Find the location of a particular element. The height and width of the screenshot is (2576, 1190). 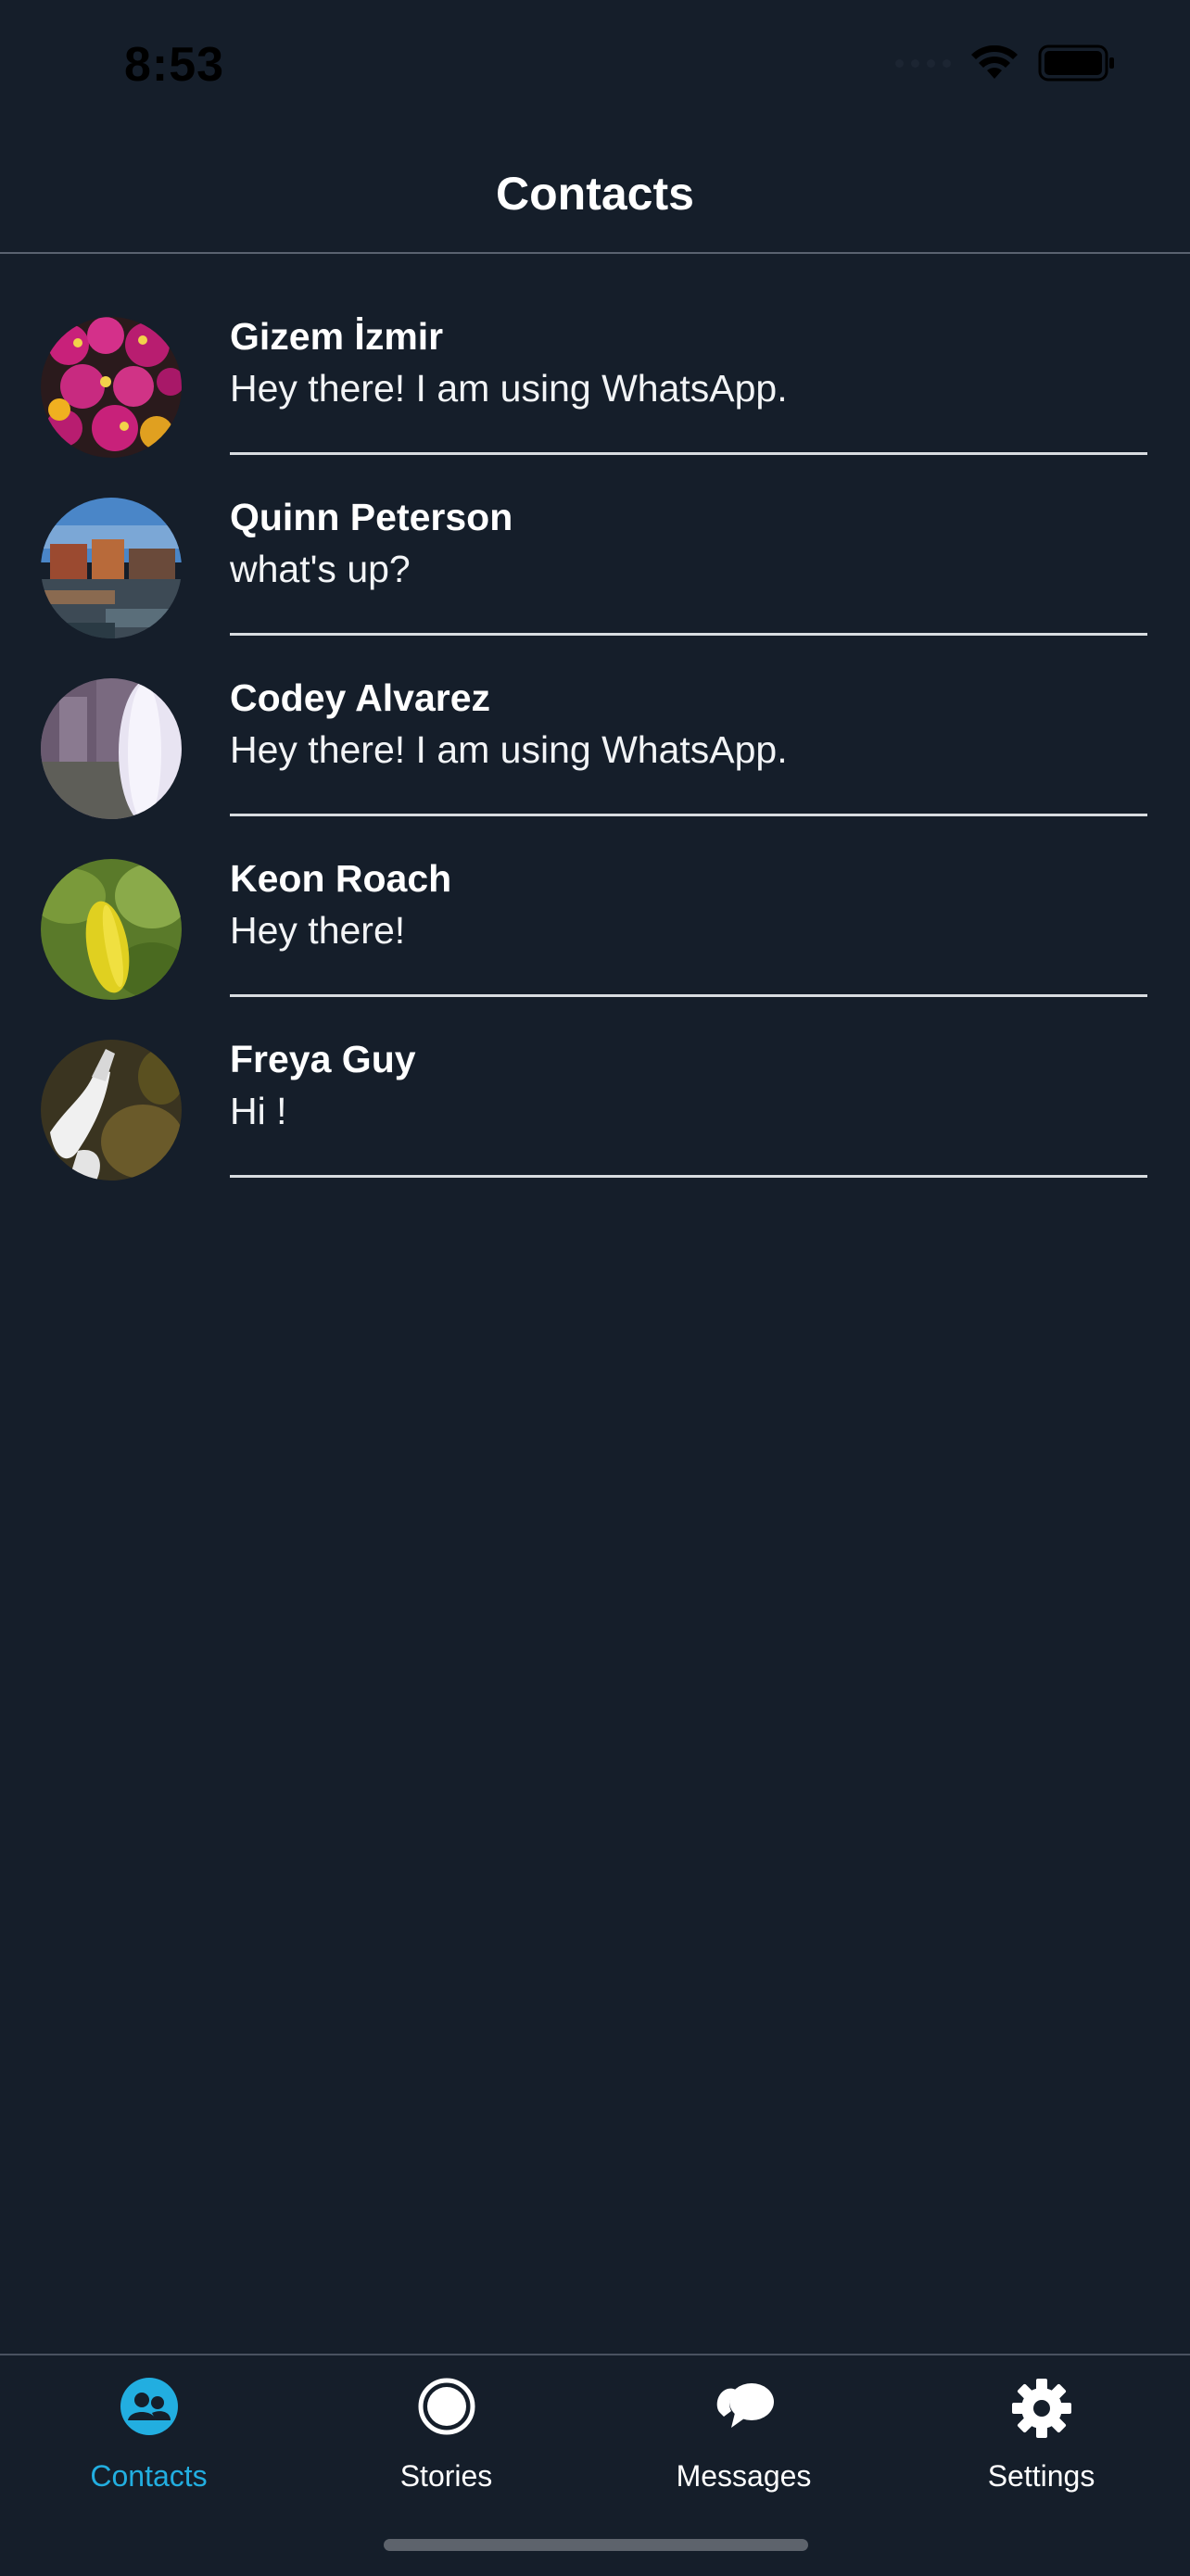

wifi-icon is located at coordinates (994, 62).